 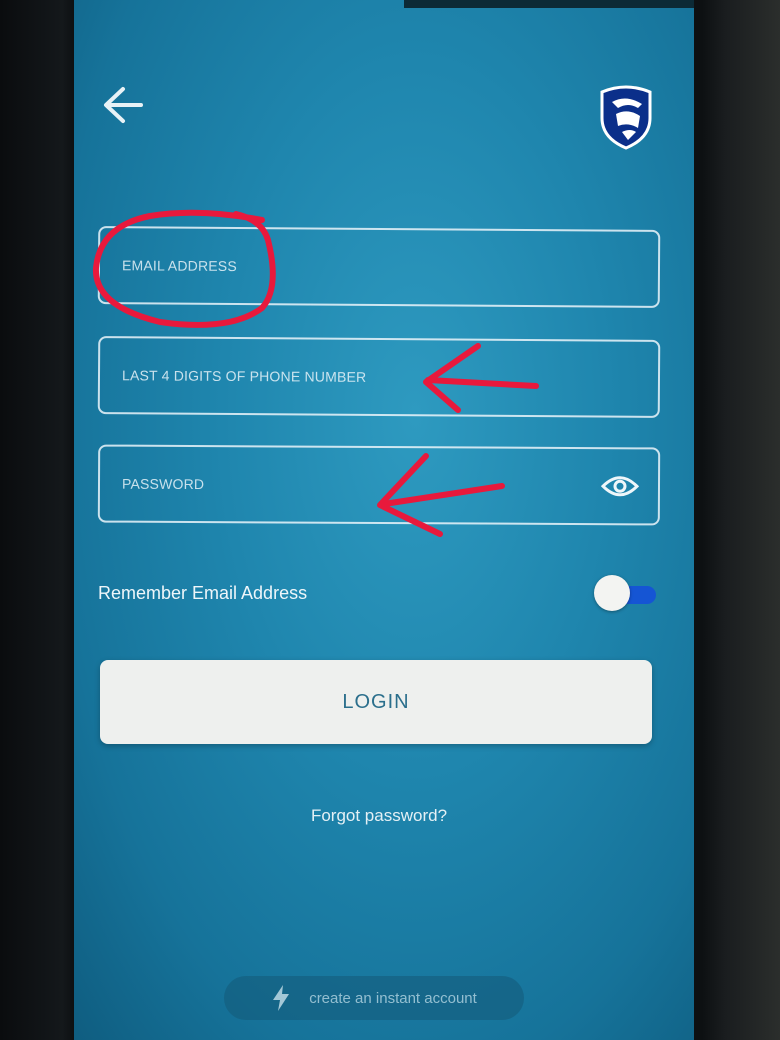 I want to click on remember-email-toggle, so click(x=626, y=593).